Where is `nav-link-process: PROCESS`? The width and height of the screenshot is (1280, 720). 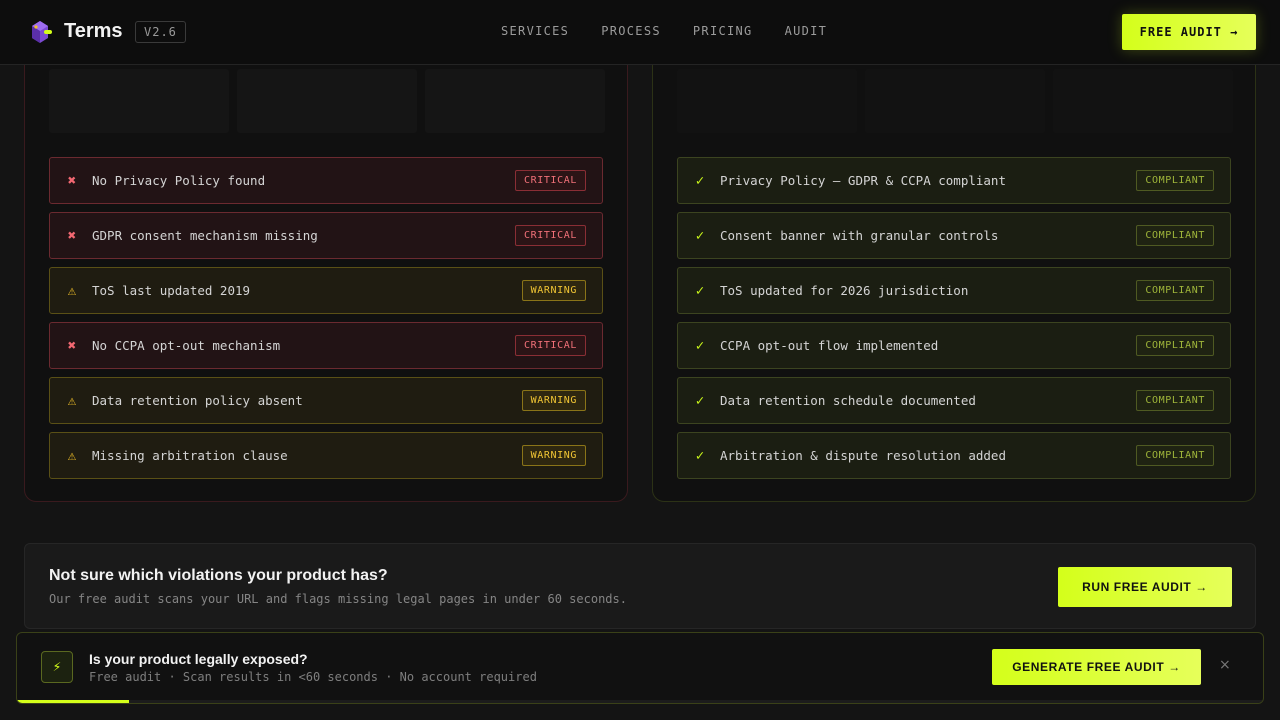
nav-link-process: PROCESS is located at coordinates (631, 31).